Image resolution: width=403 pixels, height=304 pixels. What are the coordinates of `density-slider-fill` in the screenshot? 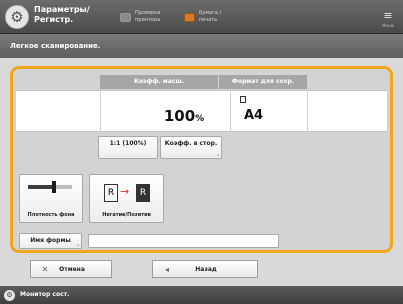 It's located at (41, 187).